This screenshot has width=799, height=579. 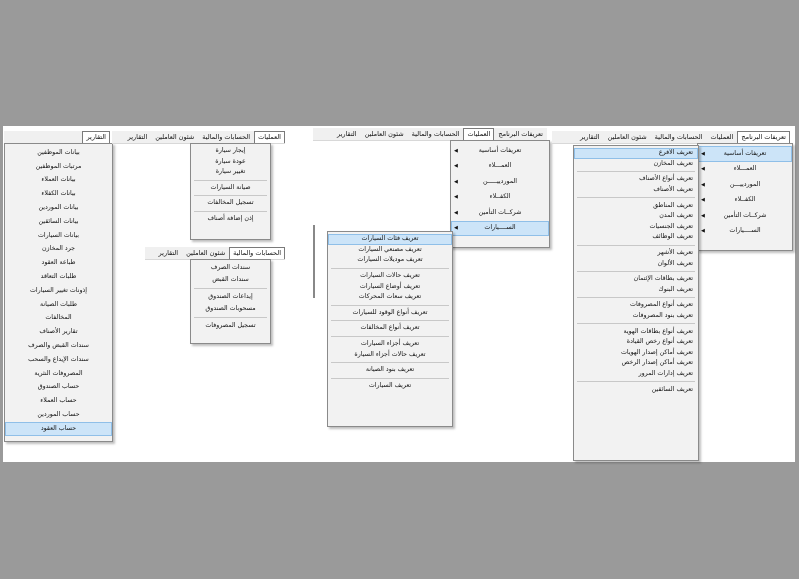 What do you see at coordinates (58, 346) in the screenshot?
I see `reports-menu-item: سندات القبض والصرف` at bounding box center [58, 346].